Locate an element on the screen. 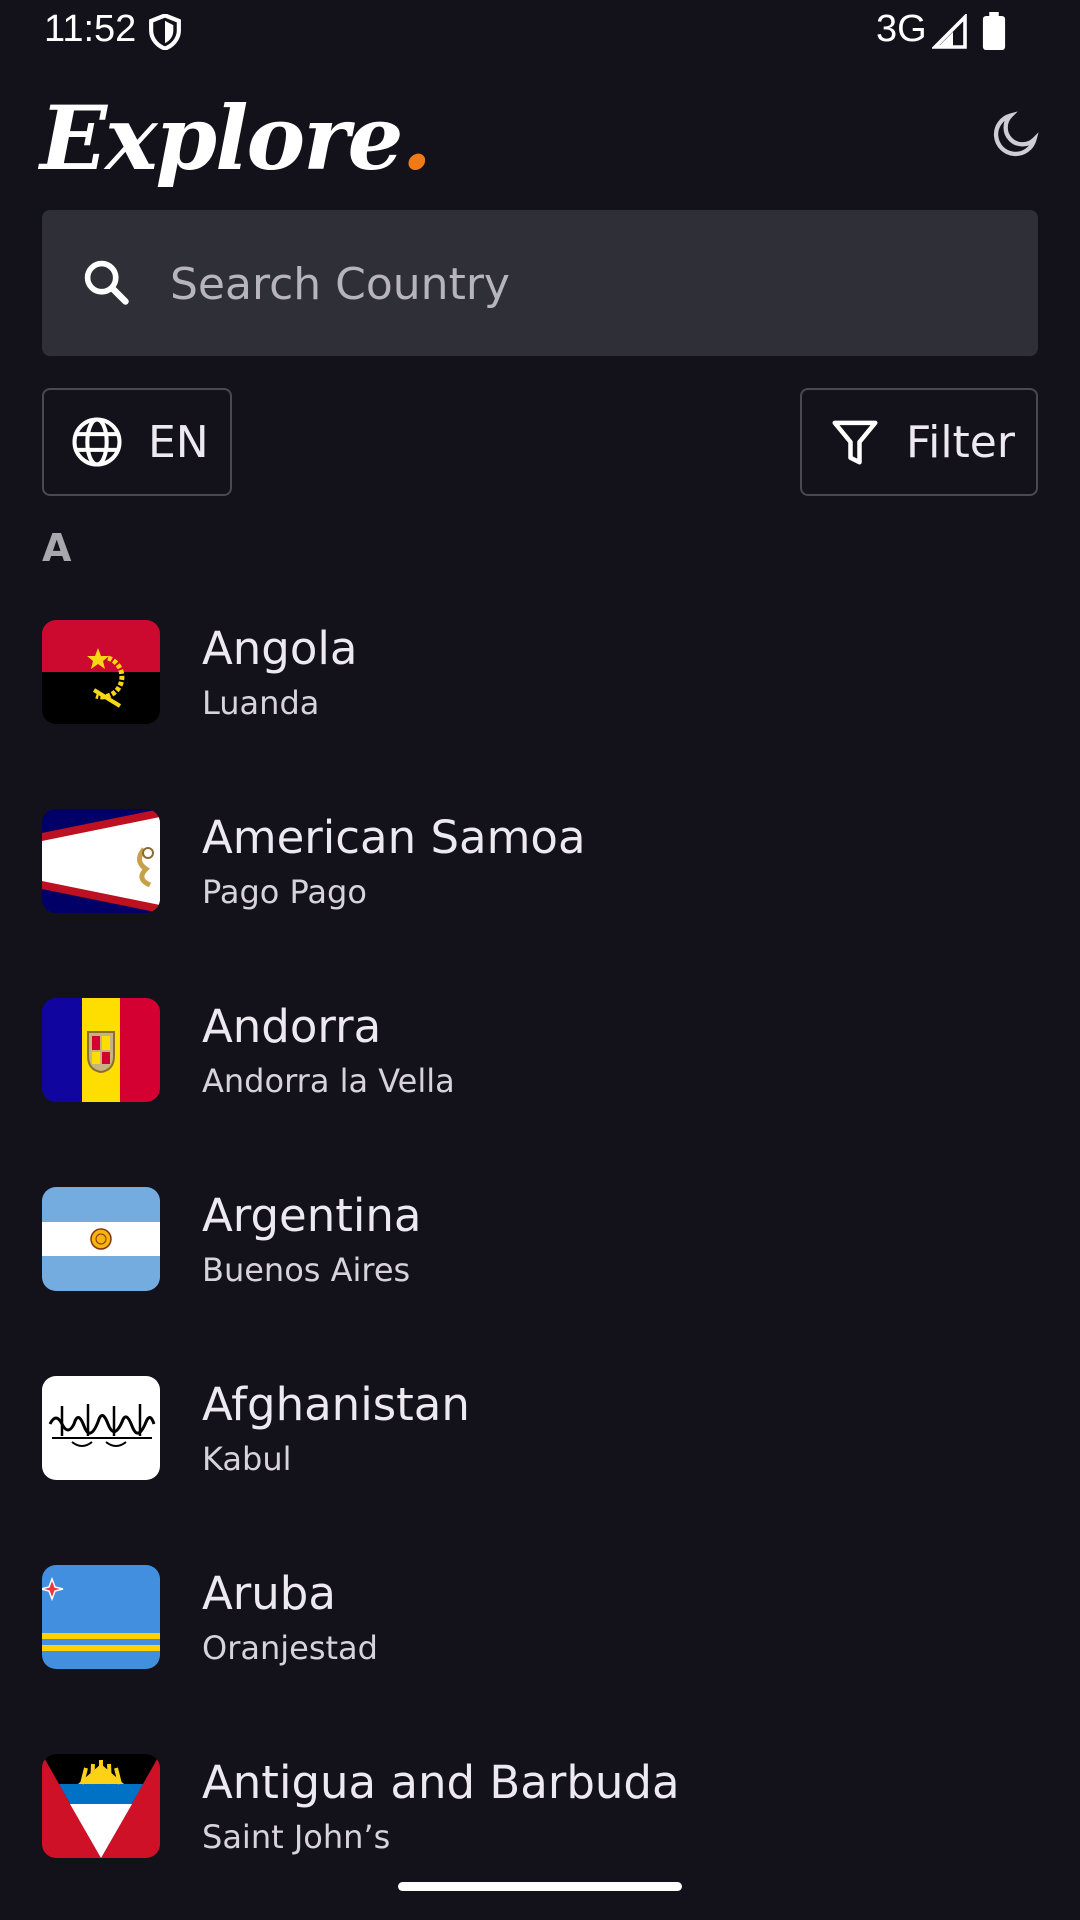 This screenshot has height=1920, width=1080. country-item-afghanistan: Afghanistan Kabul is located at coordinates (540, 1431).